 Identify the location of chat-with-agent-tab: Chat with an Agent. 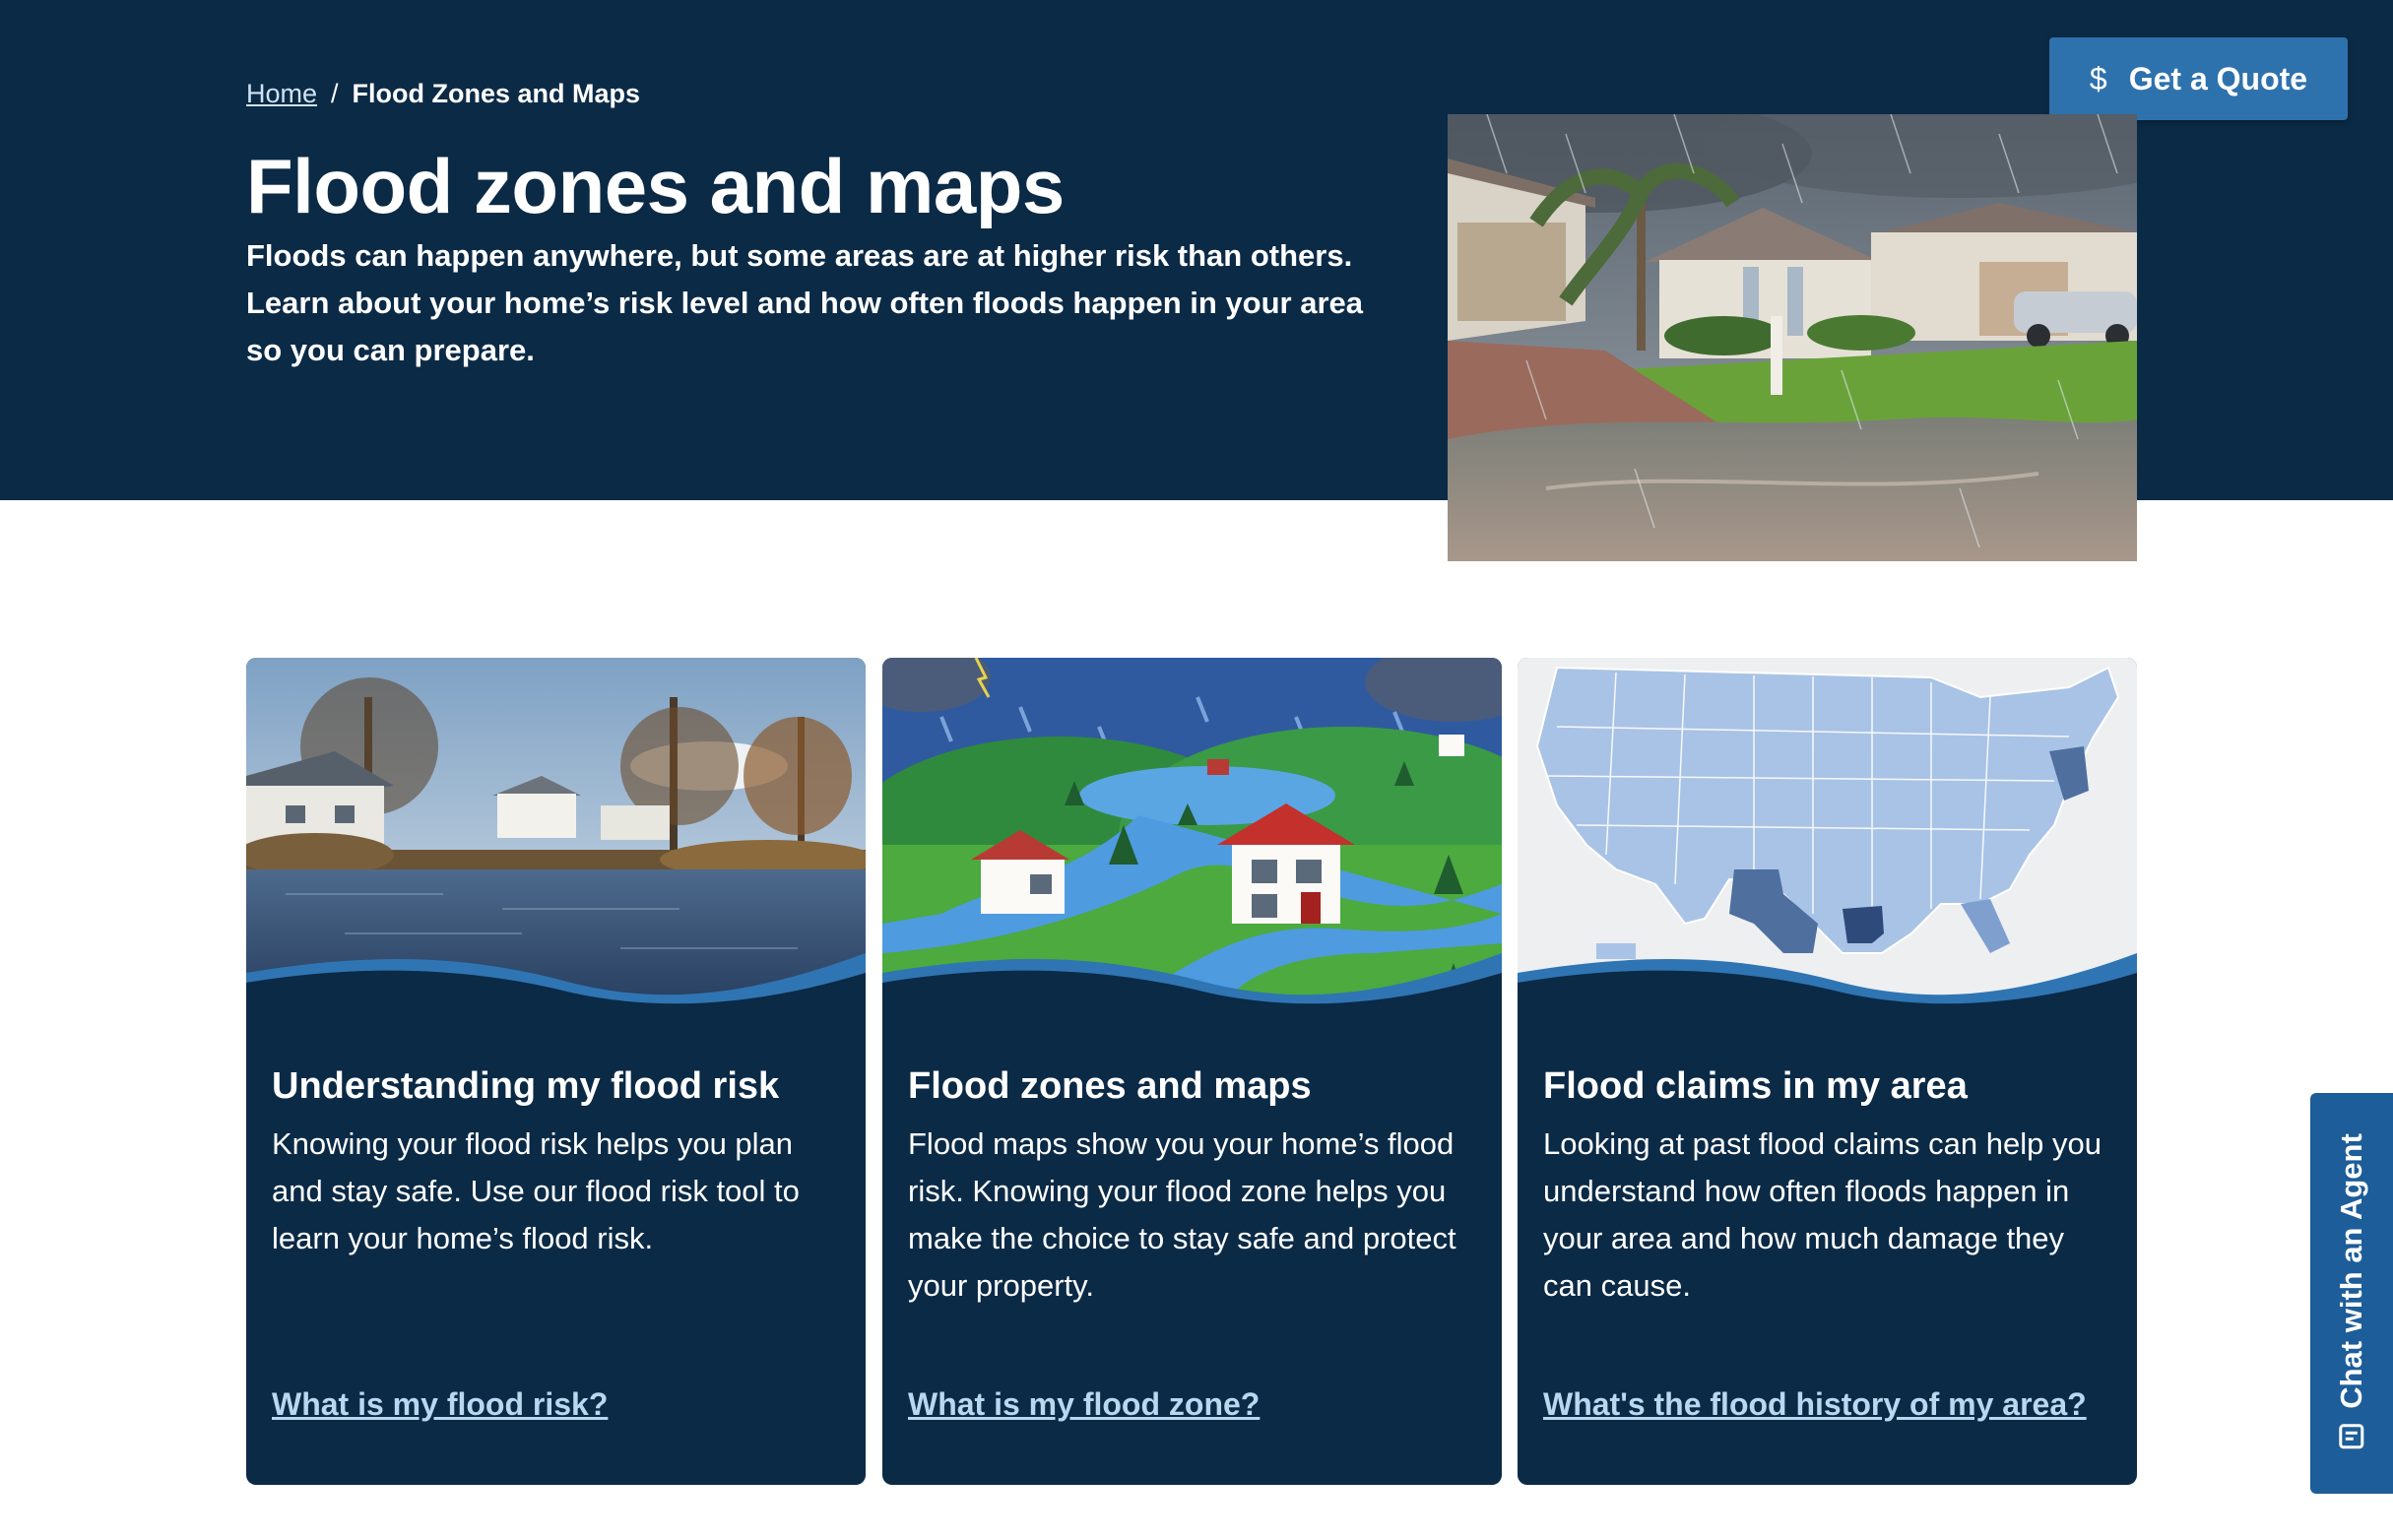
(2351, 1293).